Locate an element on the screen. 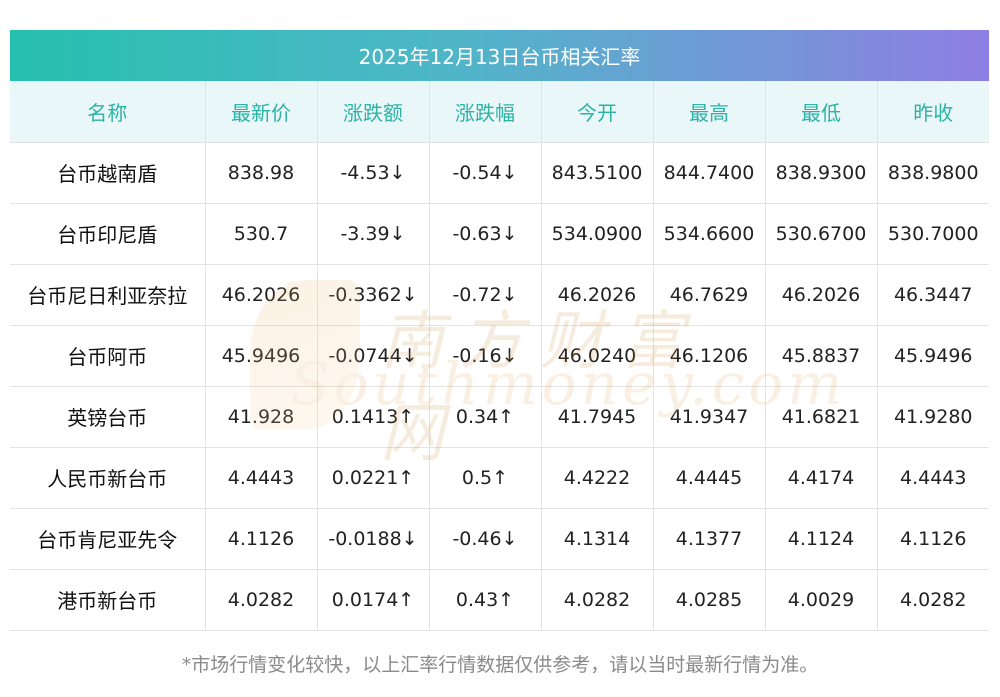 This screenshot has height=697, width=1000. cell-change: 0.0221↑ is located at coordinates (373, 478).